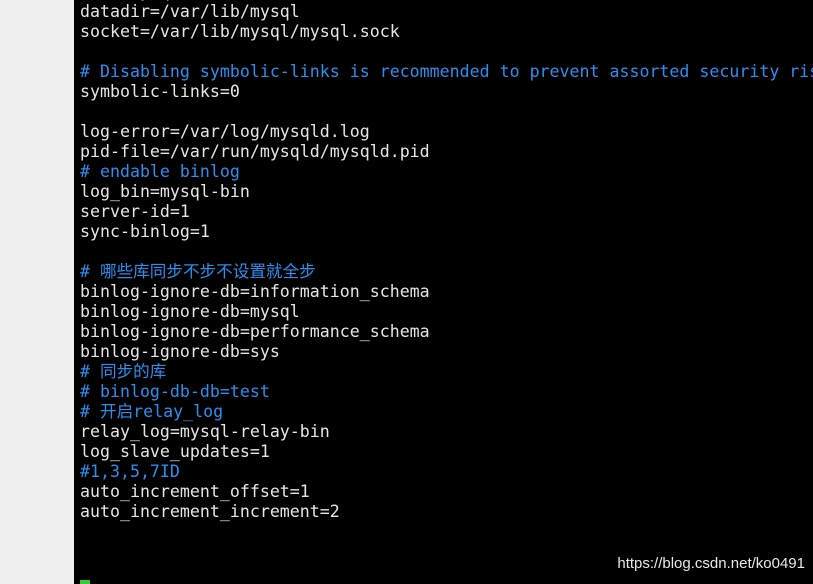 This screenshot has width=813, height=584. Describe the element at coordinates (175, 451) in the screenshot. I see `config-line: log_slave_updates=1` at that location.